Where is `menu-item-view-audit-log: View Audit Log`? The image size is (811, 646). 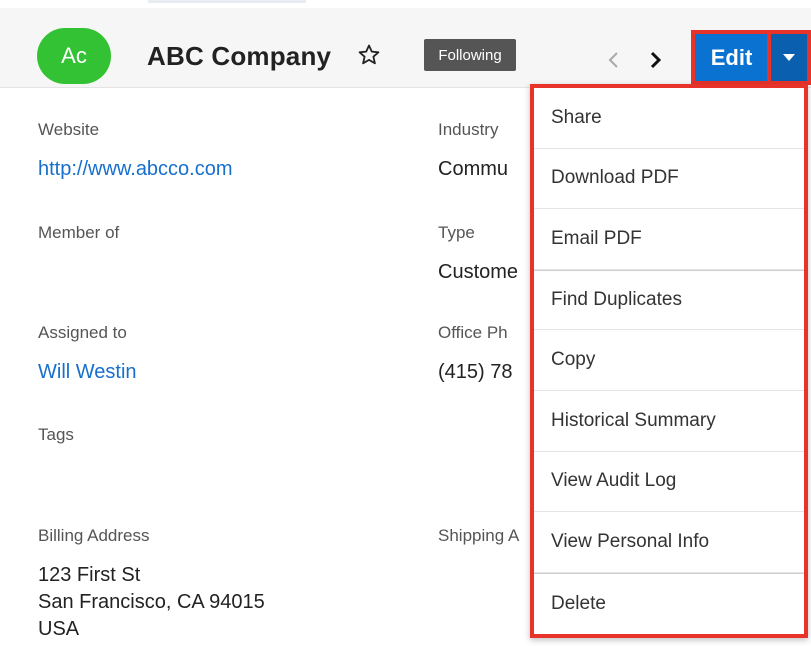
menu-item-view-audit-log: View Audit Log is located at coordinates (669, 482).